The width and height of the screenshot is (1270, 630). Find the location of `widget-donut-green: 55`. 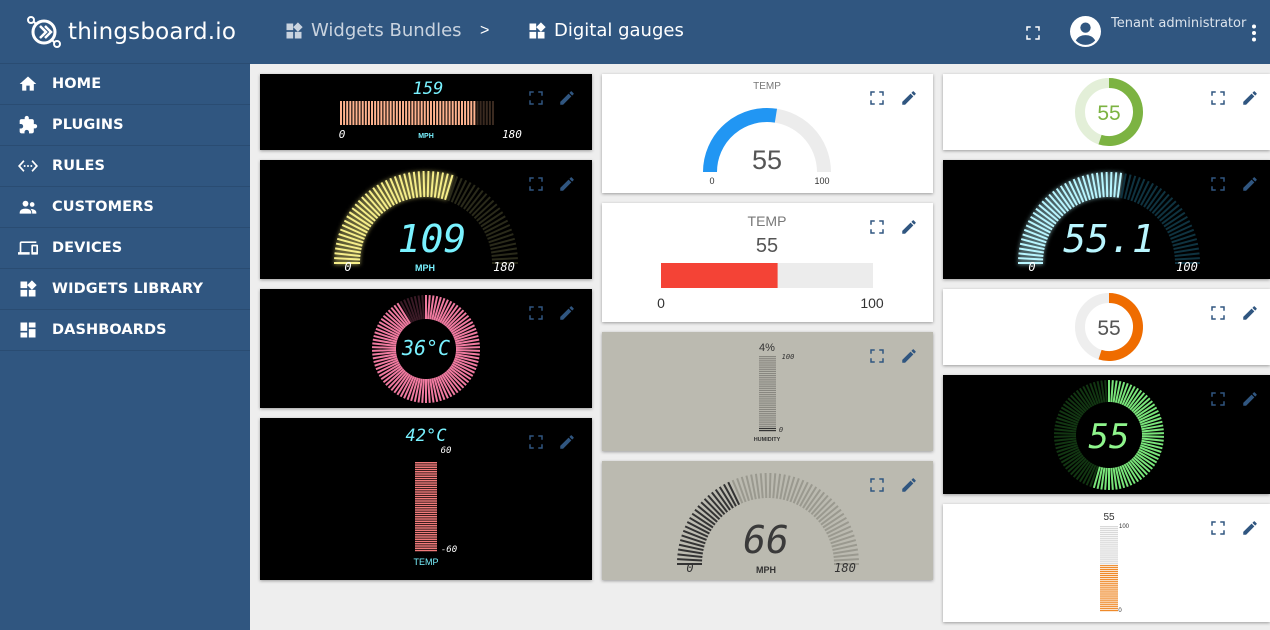

widget-donut-green: 55 is located at coordinates (1106, 112).